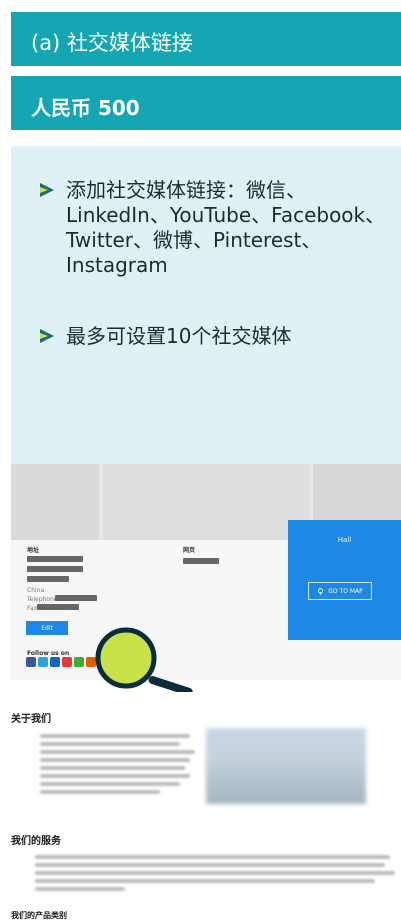  I want to click on twitter-icon, so click(43, 662).